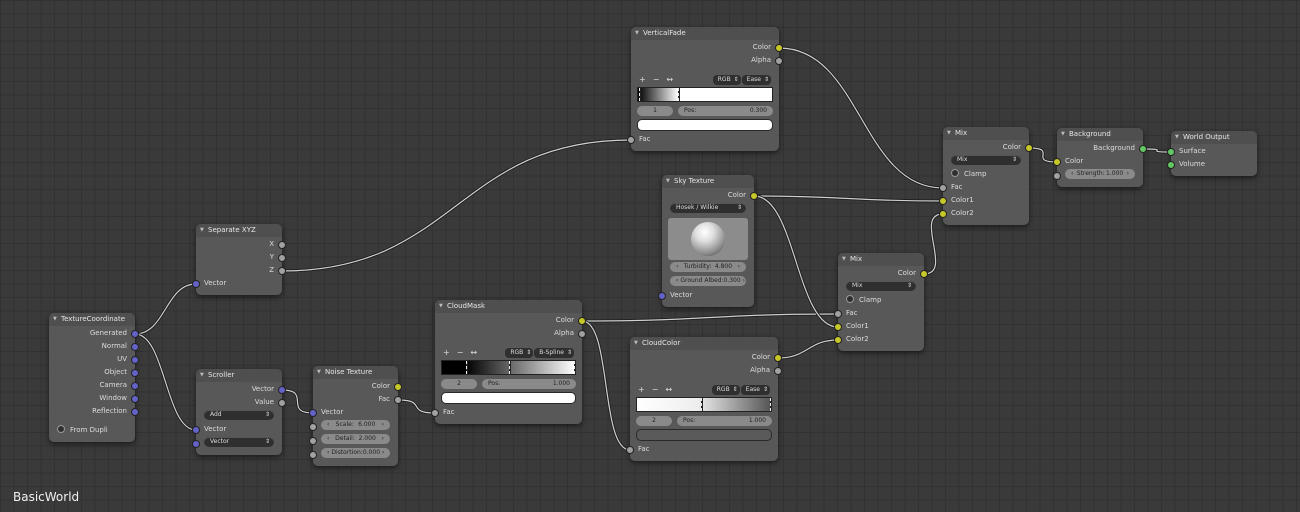 This screenshot has width=1300, height=512. What do you see at coordinates (239, 230) in the screenshot?
I see `node-header: ▼ Separate XYZ` at bounding box center [239, 230].